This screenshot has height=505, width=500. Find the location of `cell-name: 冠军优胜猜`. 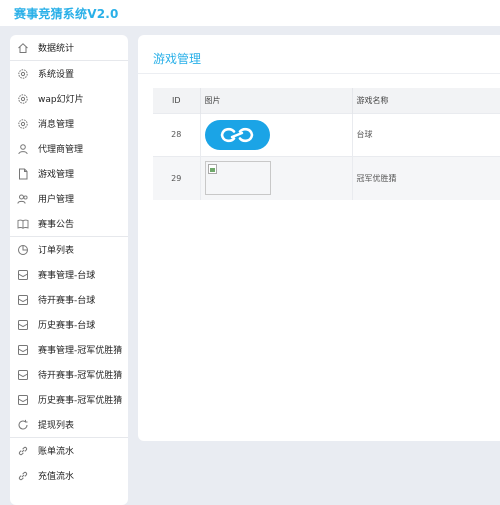

cell-name: 冠军优胜猜 is located at coordinates (426, 177).